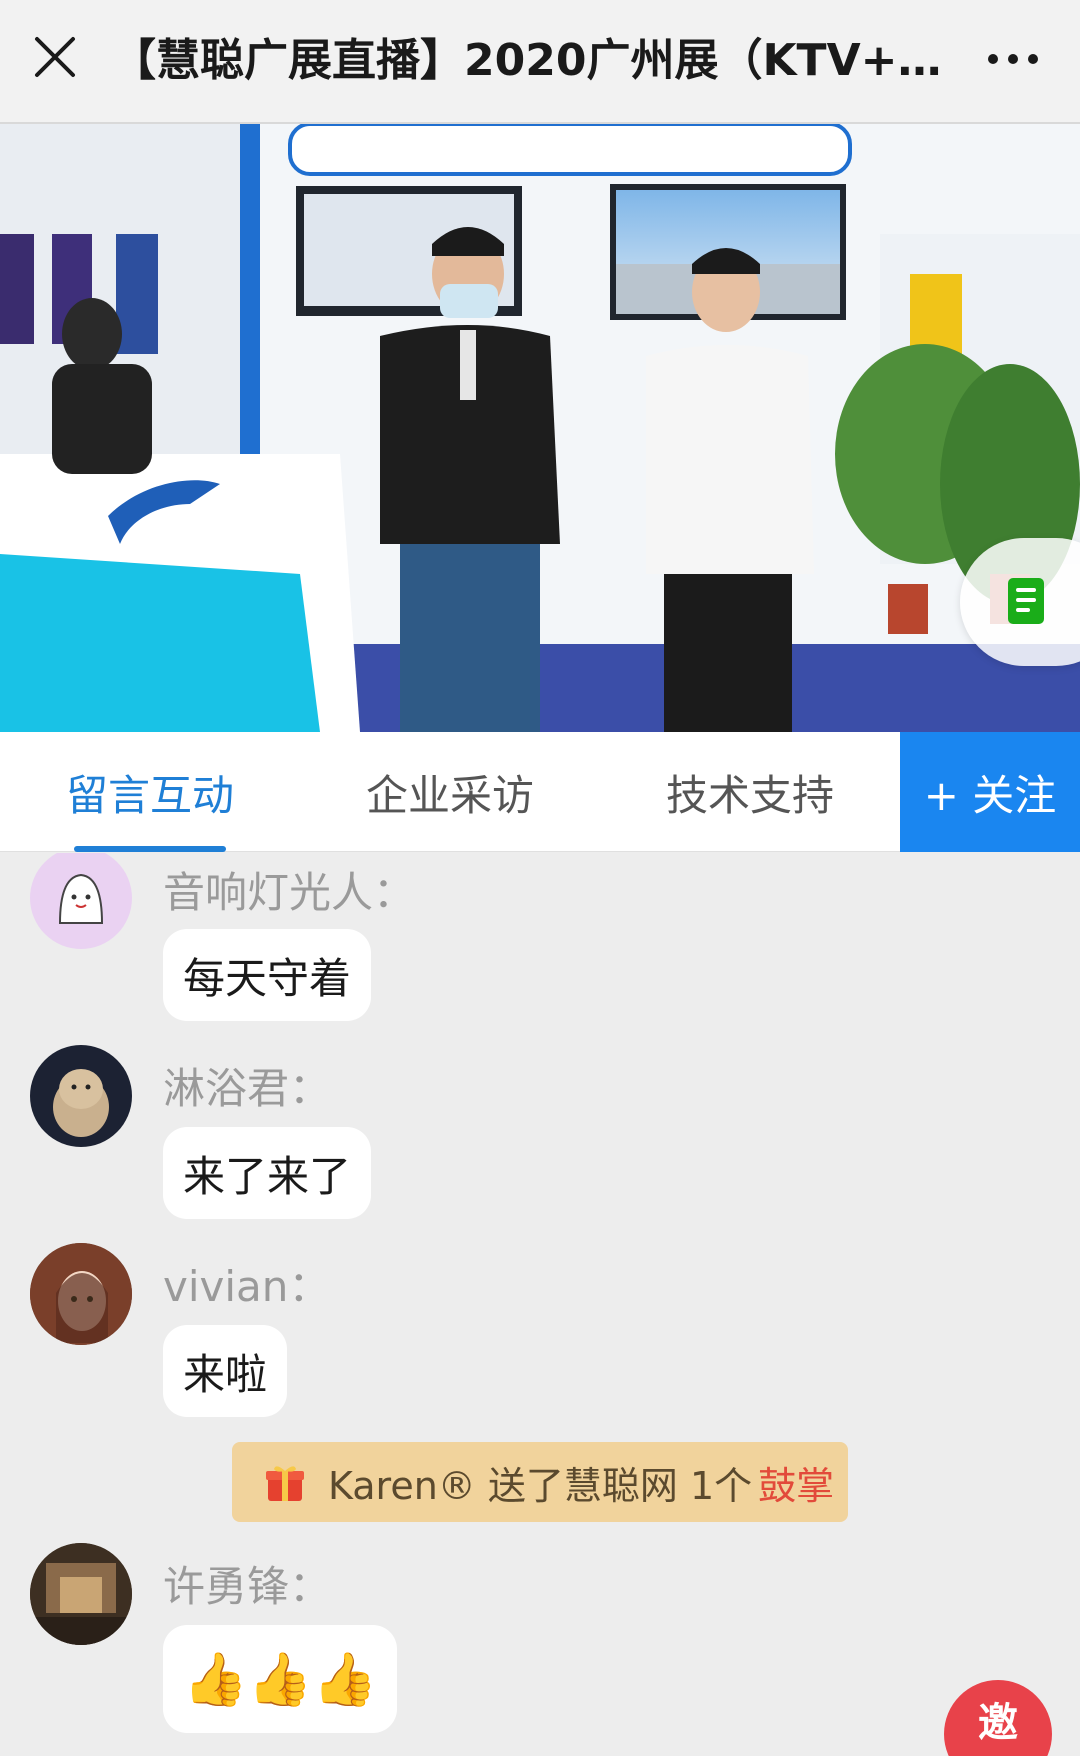 The height and width of the screenshot is (1756, 1080). Describe the element at coordinates (247, 1286) in the screenshot. I see `user-name: vivian：` at that location.